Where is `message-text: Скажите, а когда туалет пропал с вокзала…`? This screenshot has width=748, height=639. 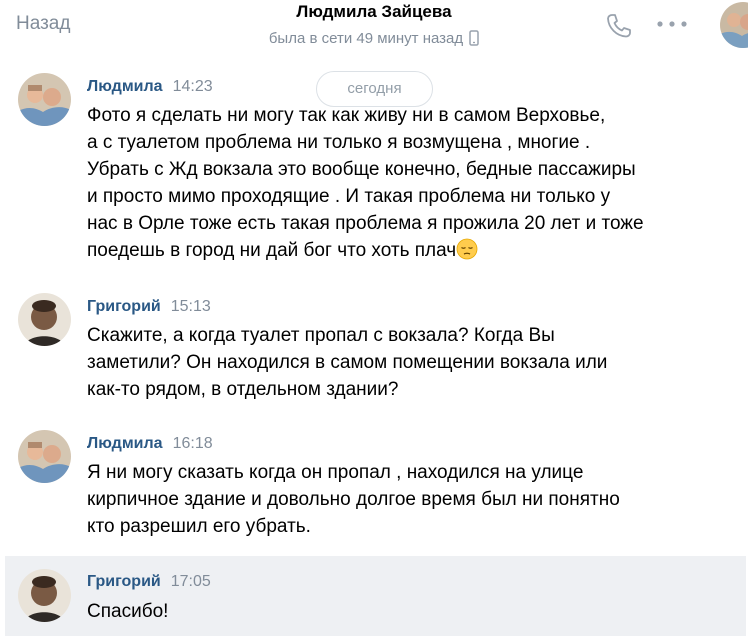
message-text: Скажите, а когда туалет пропал с вокзала… is located at coordinates (347, 362).